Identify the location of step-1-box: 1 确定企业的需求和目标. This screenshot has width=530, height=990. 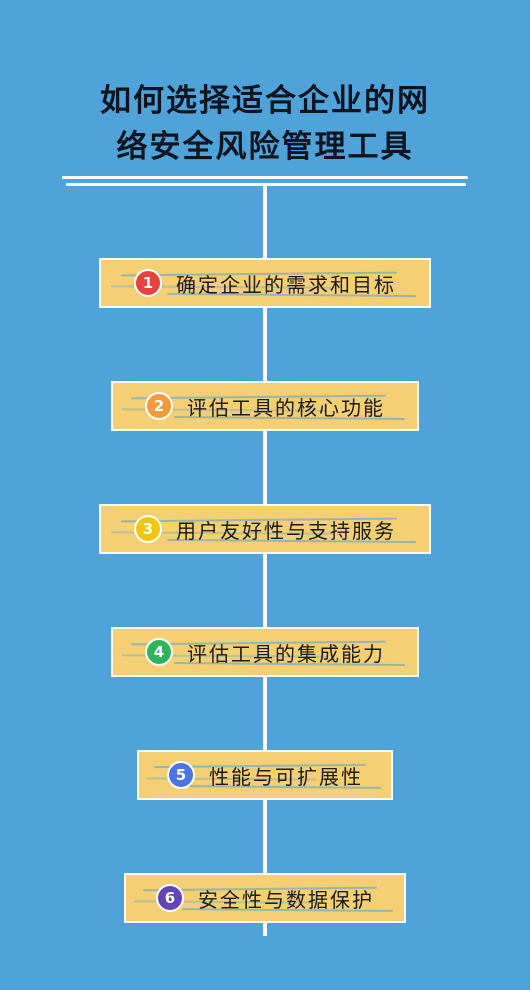
(265, 283).